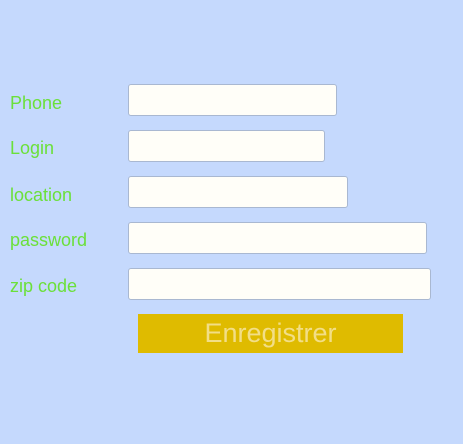  Describe the element at coordinates (270, 333) in the screenshot. I see `register-button: Enregistrer` at that location.